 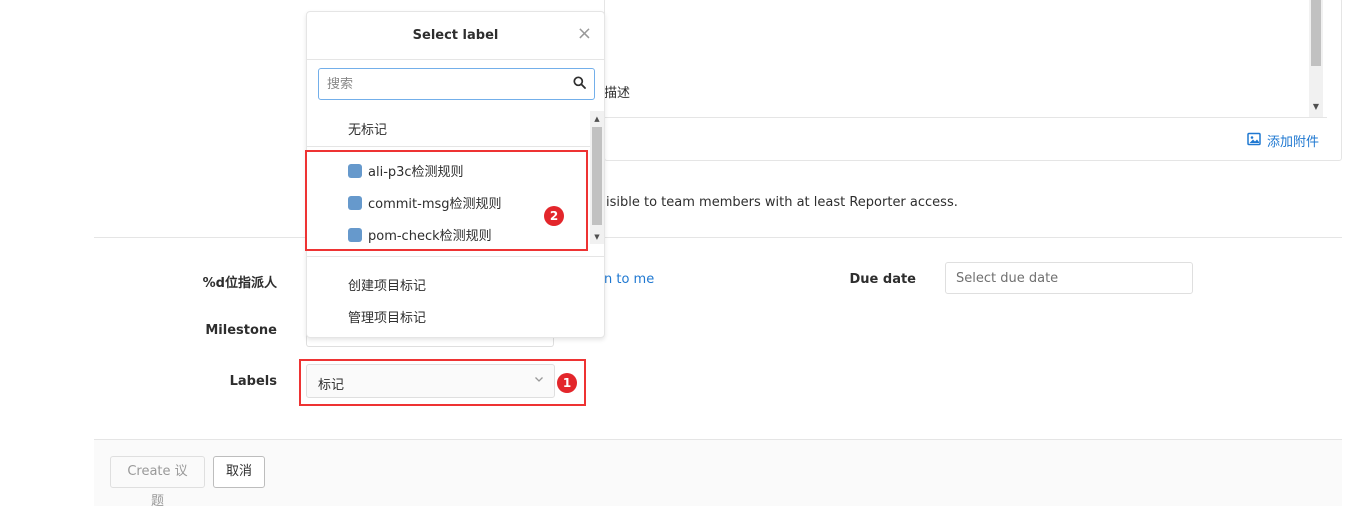 What do you see at coordinates (448, 146) in the screenshot?
I see `dropdown-divider` at bounding box center [448, 146].